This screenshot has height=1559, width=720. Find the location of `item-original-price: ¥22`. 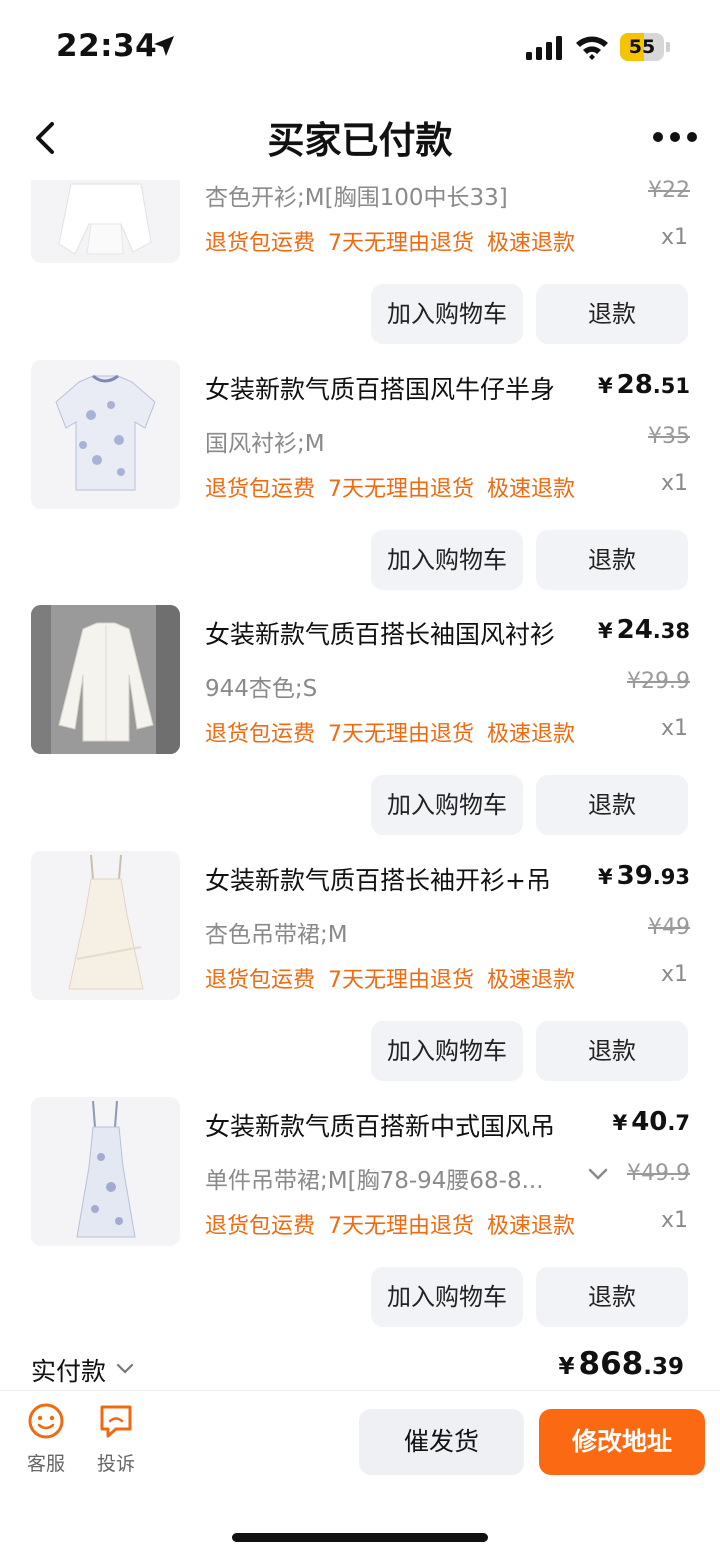

item-original-price: ¥22 is located at coordinates (669, 191).